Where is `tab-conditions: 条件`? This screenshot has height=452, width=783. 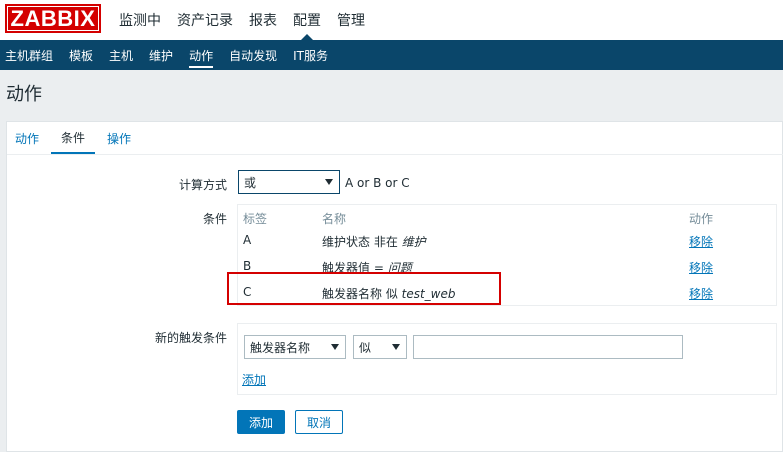 tab-conditions: 条件 is located at coordinates (73, 138).